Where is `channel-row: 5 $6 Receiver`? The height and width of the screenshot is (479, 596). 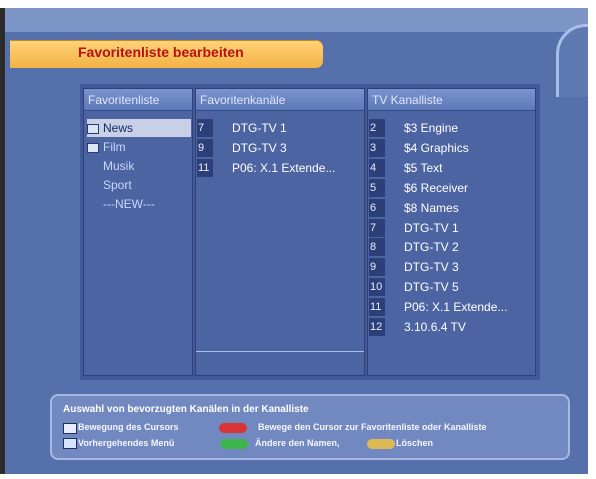
channel-row: 5 $6 Receiver is located at coordinates (451, 187).